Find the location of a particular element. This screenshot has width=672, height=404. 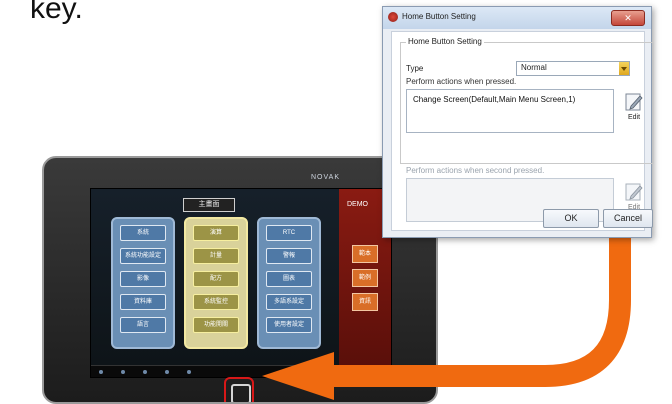

dialog-title: Home Button Setting is located at coordinates (439, 16).